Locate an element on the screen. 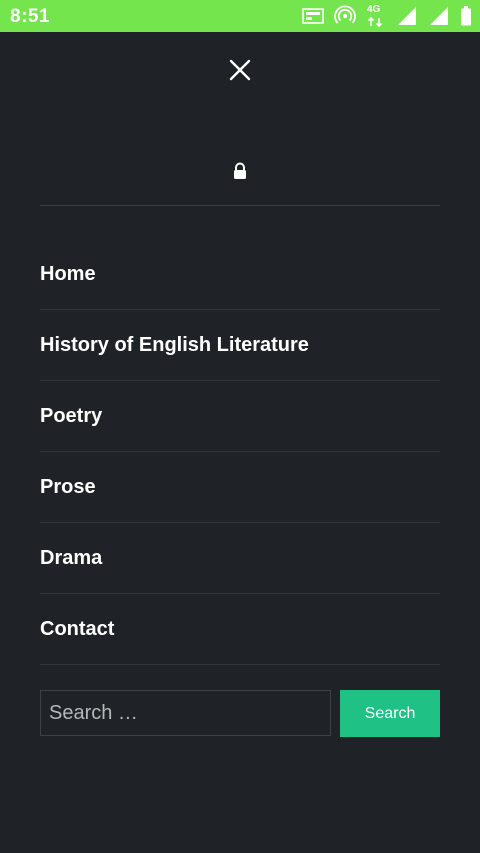  status-time: 8:51 is located at coordinates (30, 16).